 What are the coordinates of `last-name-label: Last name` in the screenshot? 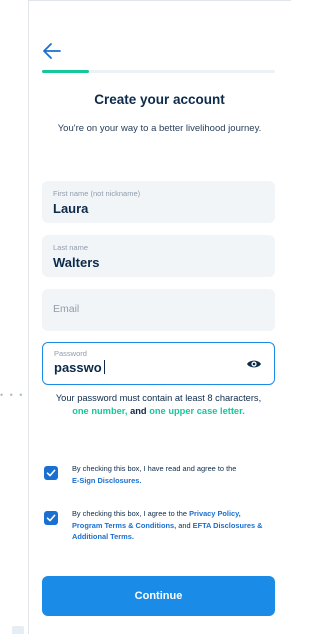 It's located at (71, 247).